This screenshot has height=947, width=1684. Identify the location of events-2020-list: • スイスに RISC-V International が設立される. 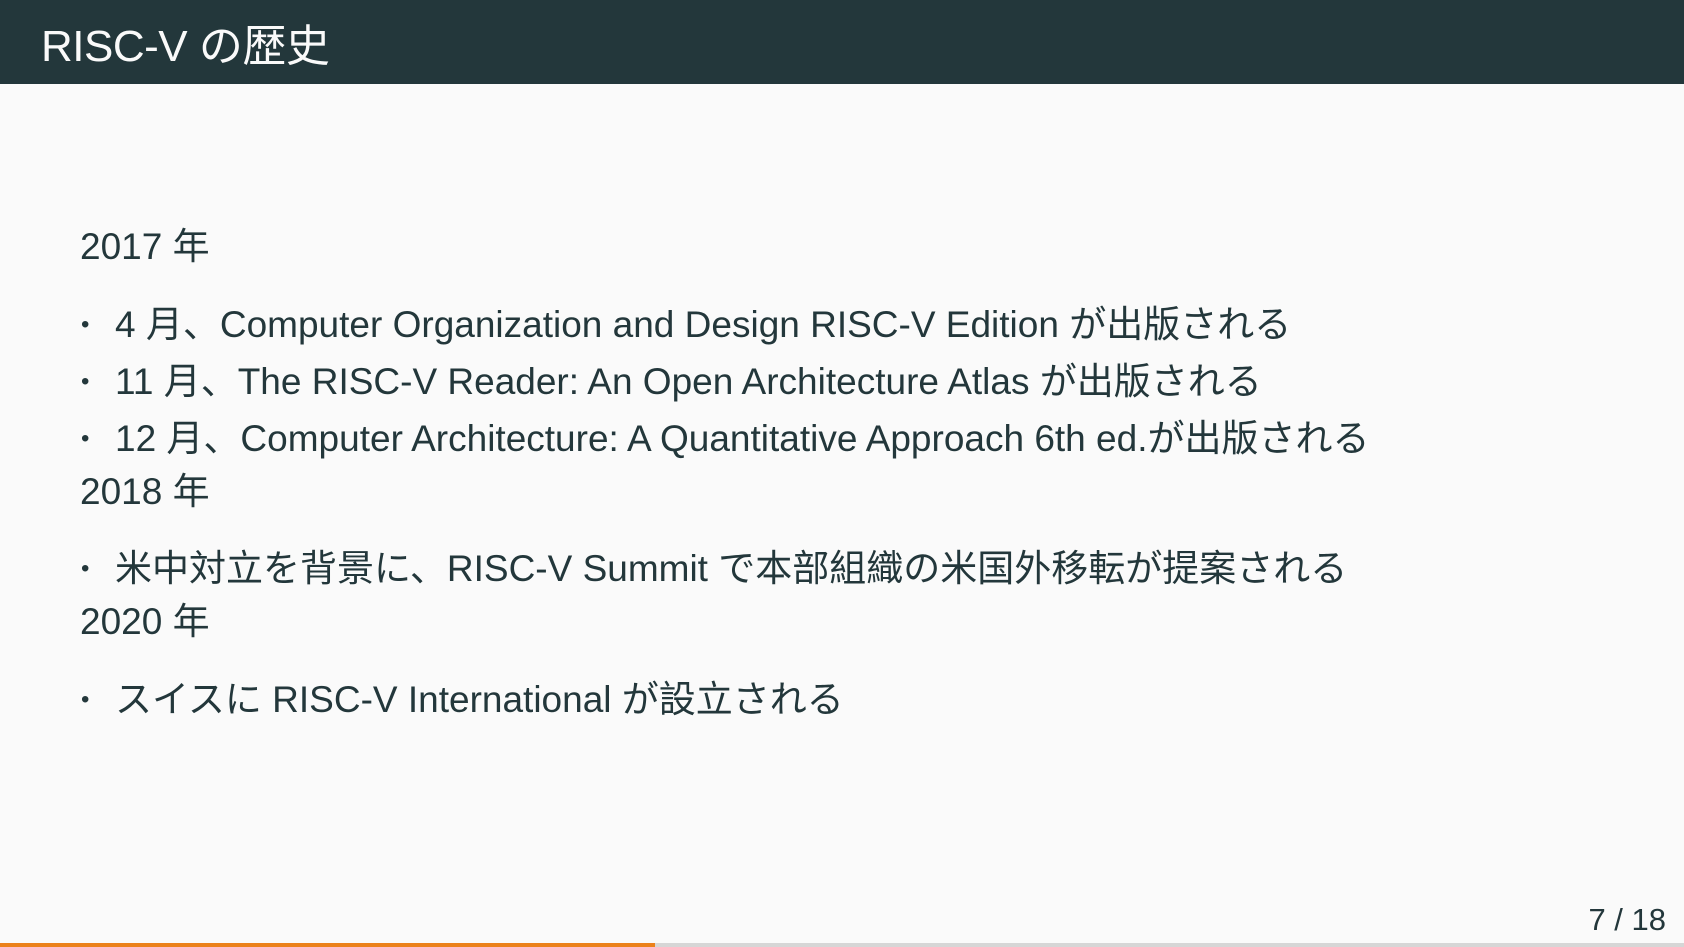
(860, 699).